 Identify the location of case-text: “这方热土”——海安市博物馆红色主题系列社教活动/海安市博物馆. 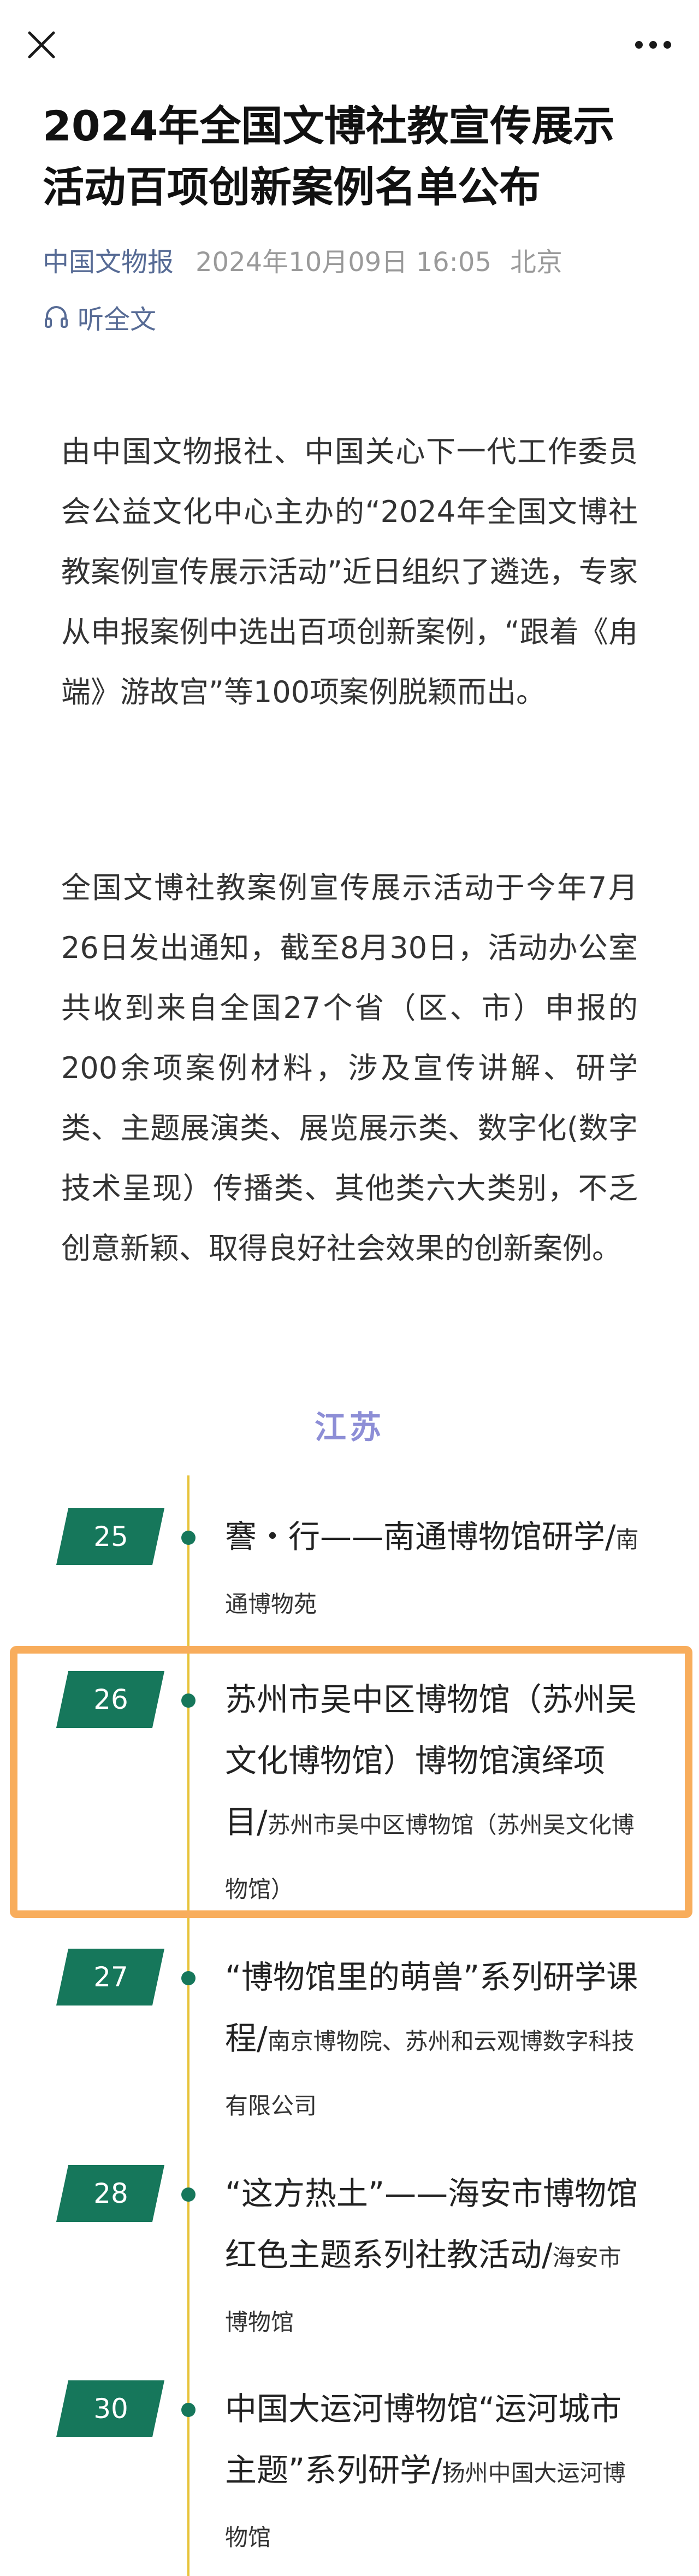
(432, 2255).